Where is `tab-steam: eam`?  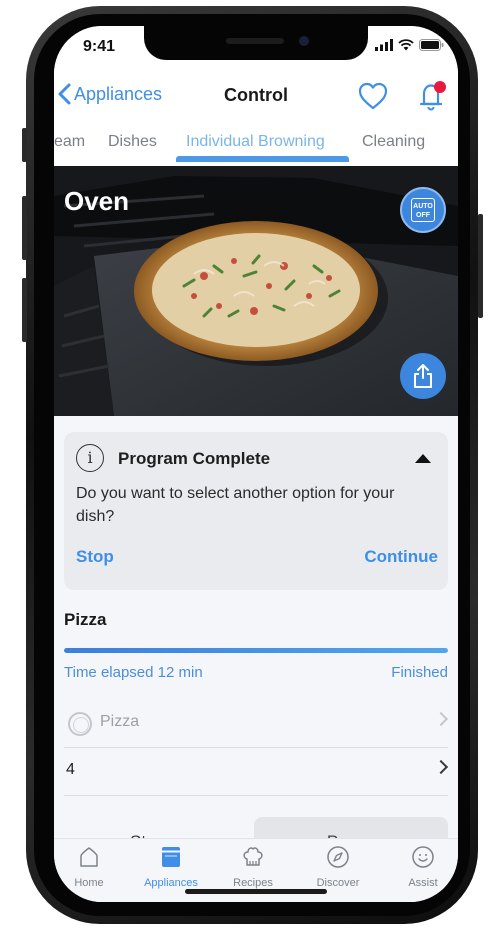 tab-steam: eam is located at coordinates (69, 142).